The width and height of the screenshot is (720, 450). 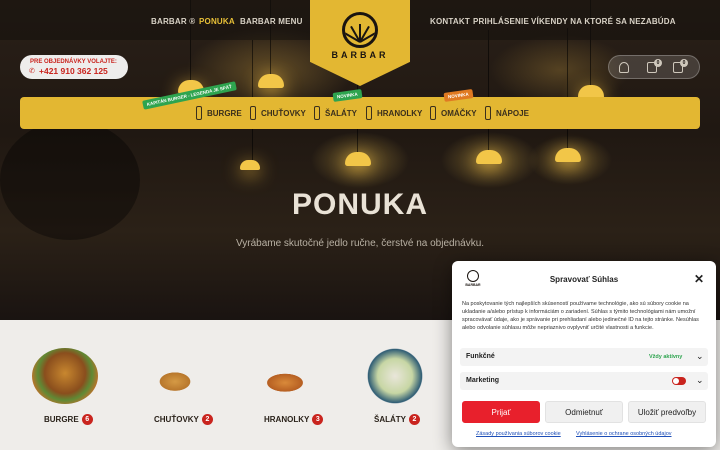 I want to click on category-label: ŠALÁTY, so click(x=341, y=113).